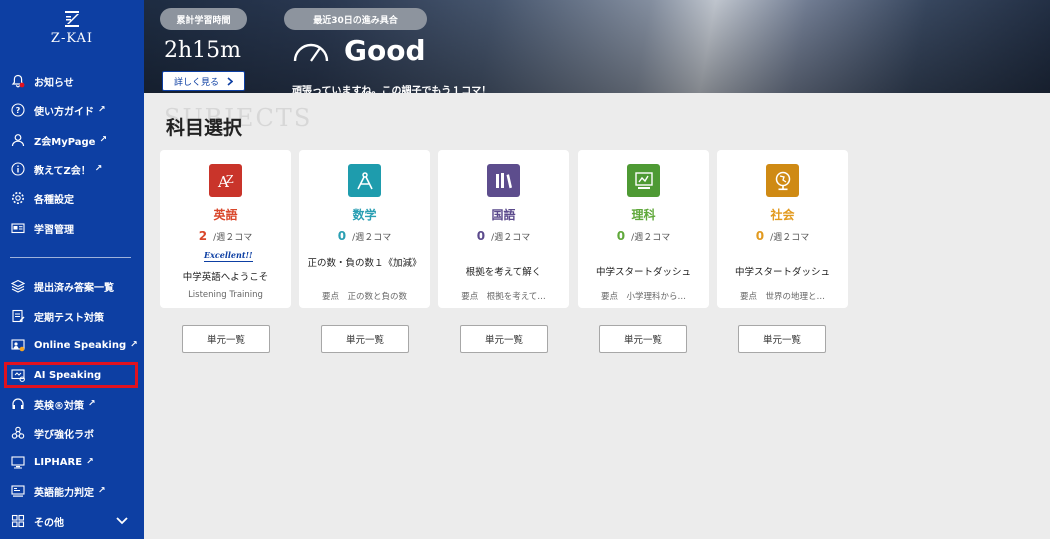 This screenshot has width=1050, height=539. What do you see at coordinates (54, 200) in the screenshot?
I see `sidebar-item-label: 各種設定` at bounding box center [54, 200].